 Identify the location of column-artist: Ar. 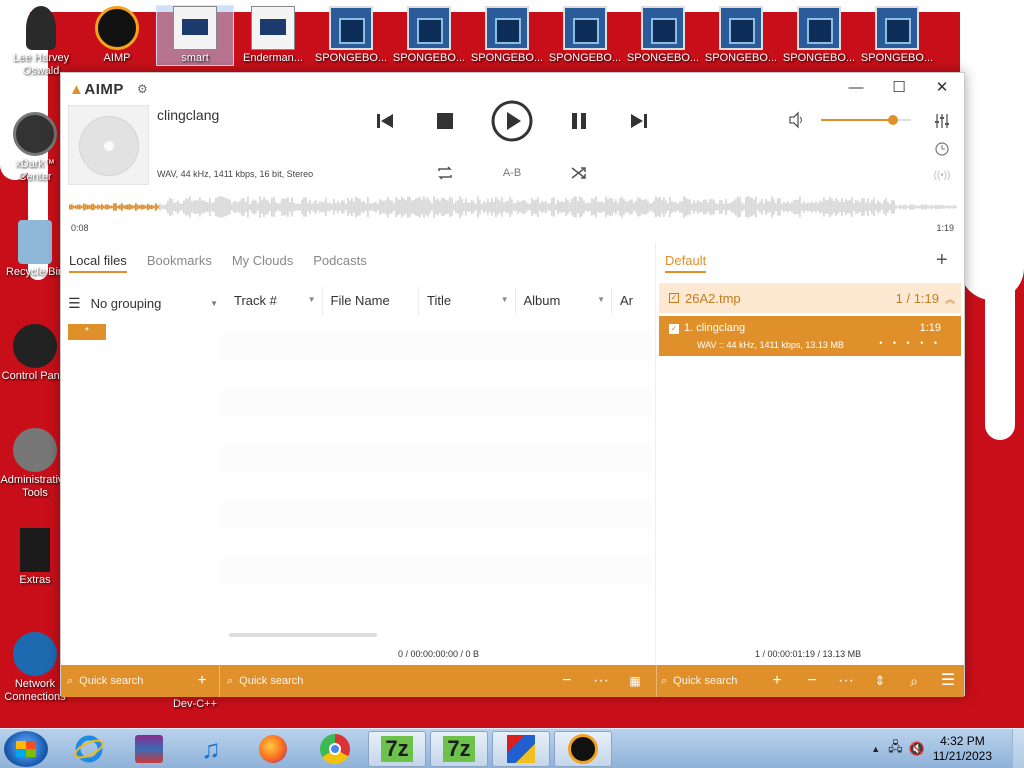
(631, 301).